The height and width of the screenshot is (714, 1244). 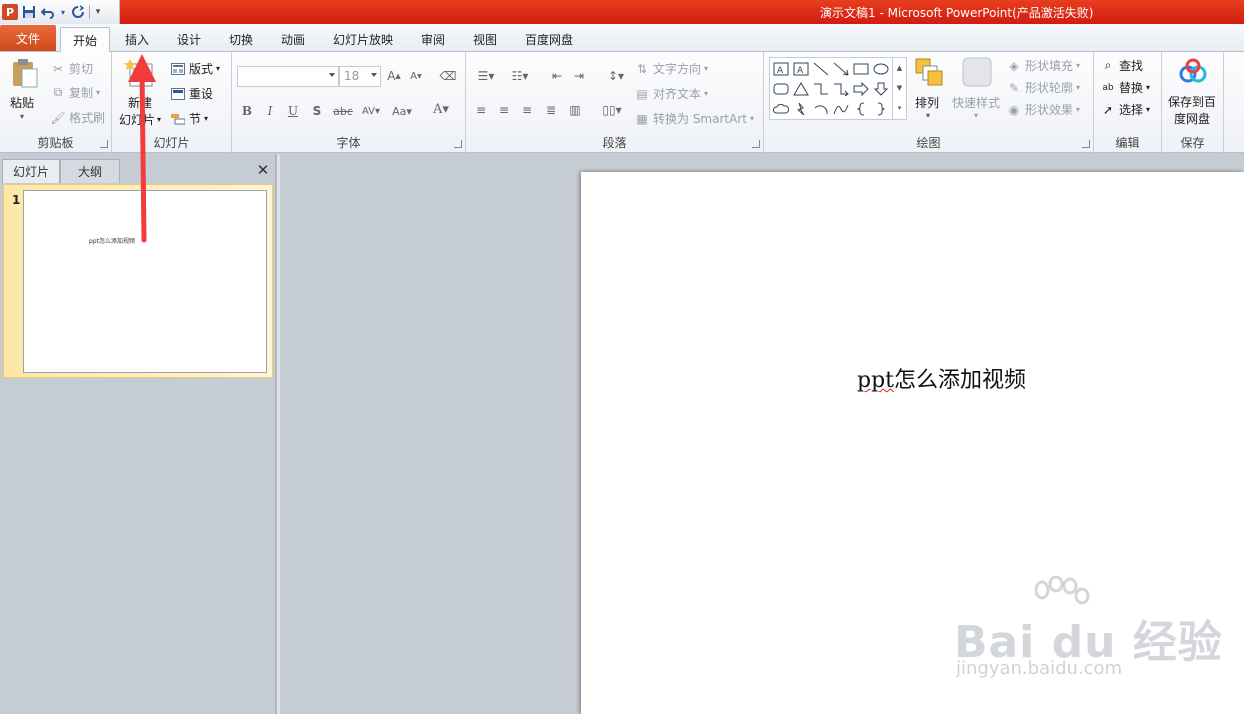 What do you see at coordinates (941, 378) in the screenshot?
I see `slide-text-box: ppt怎么添加视频` at bounding box center [941, 378].